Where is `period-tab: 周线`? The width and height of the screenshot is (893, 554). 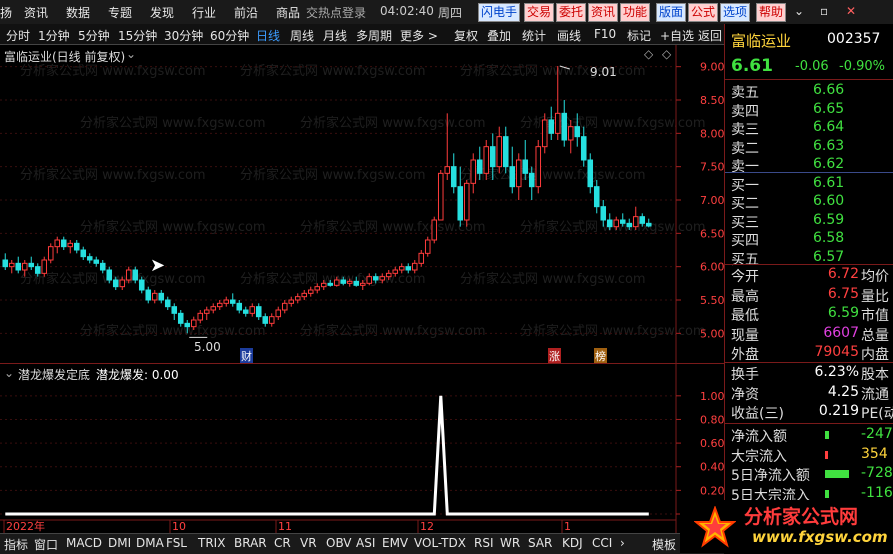 period-tab: 周线 is located at coordinates (302, 35).